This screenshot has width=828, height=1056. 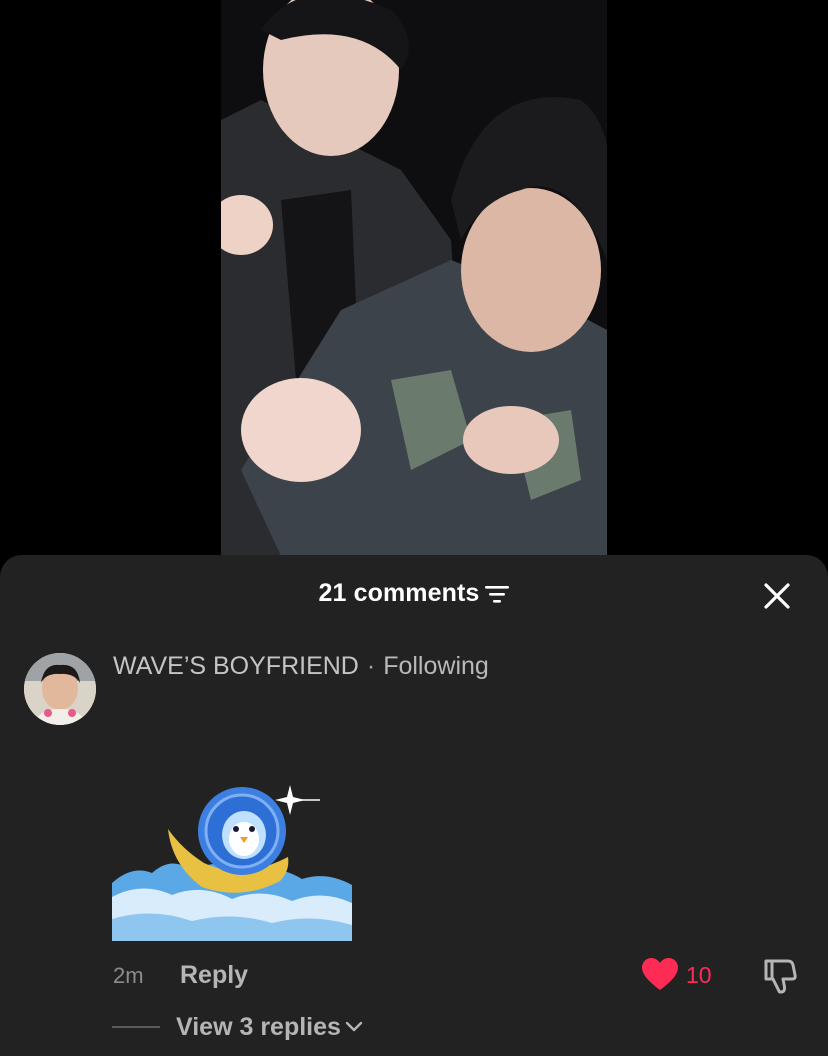 I want to click on filter-lines-icon, so click(x=497, y=596).